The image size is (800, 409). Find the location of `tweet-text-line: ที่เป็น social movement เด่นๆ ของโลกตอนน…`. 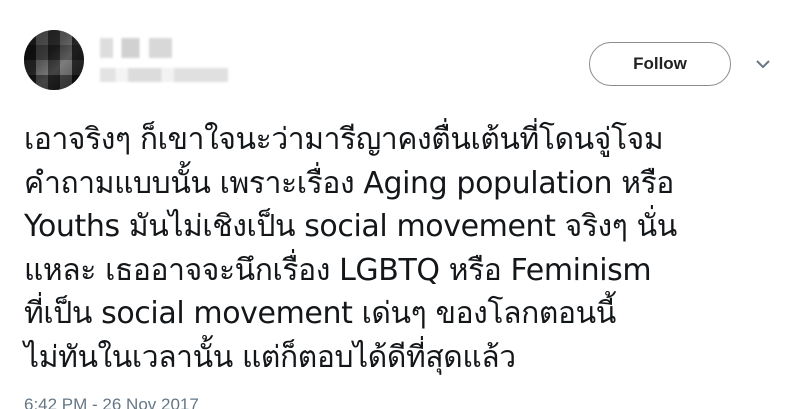

tweet-text-line: ที่เป็น social movement เด่นๆ ของโลกตอนน… is located at coordinates (320, 313).